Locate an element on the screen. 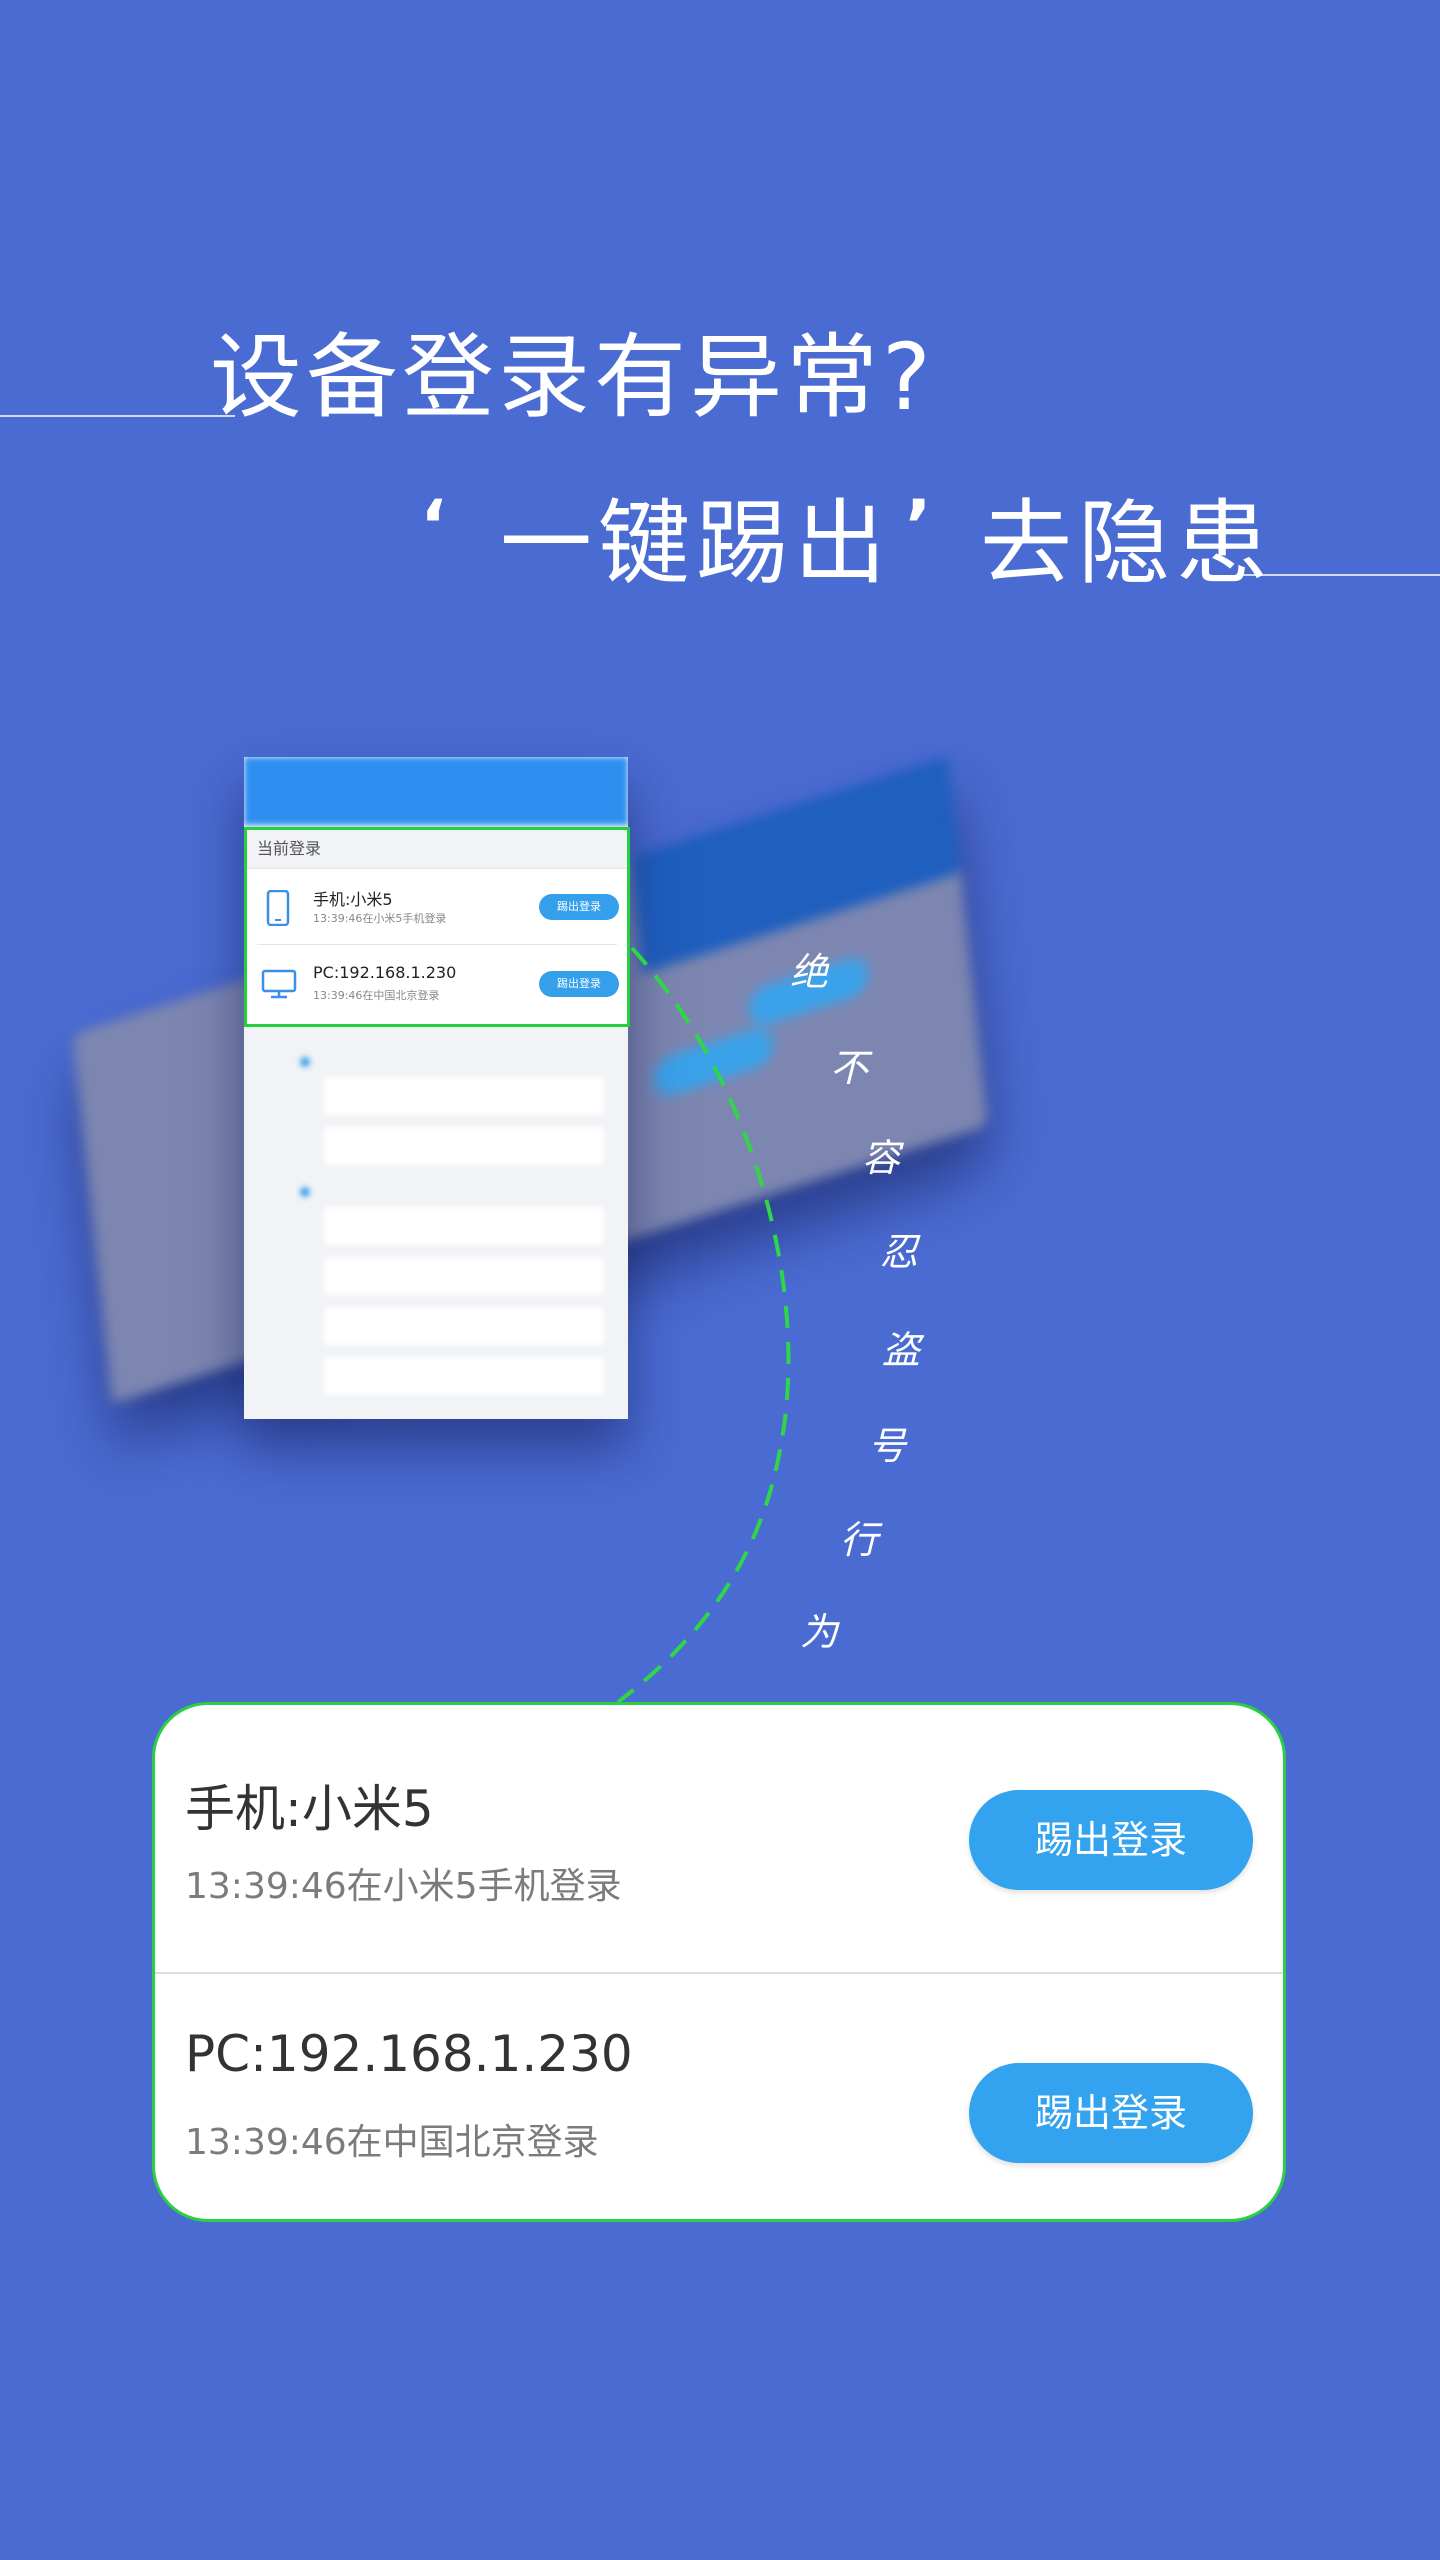  slogan-char: 盗 is located at coordinates (901, 1350).